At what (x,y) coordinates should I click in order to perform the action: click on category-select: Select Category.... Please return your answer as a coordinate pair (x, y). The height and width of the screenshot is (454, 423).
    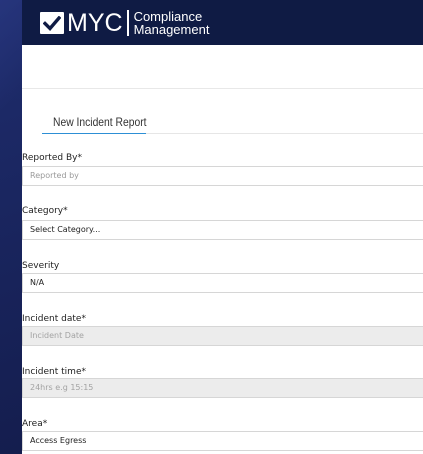
    Looking at the image, I should click on (222, 230).